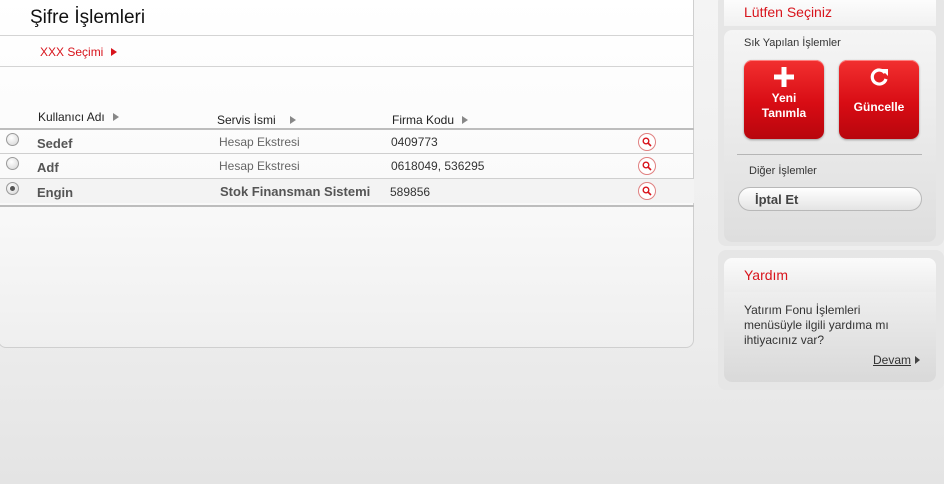 The image size is (944, 484). I want to click on update-button: Güncelle, so click(879, 99).